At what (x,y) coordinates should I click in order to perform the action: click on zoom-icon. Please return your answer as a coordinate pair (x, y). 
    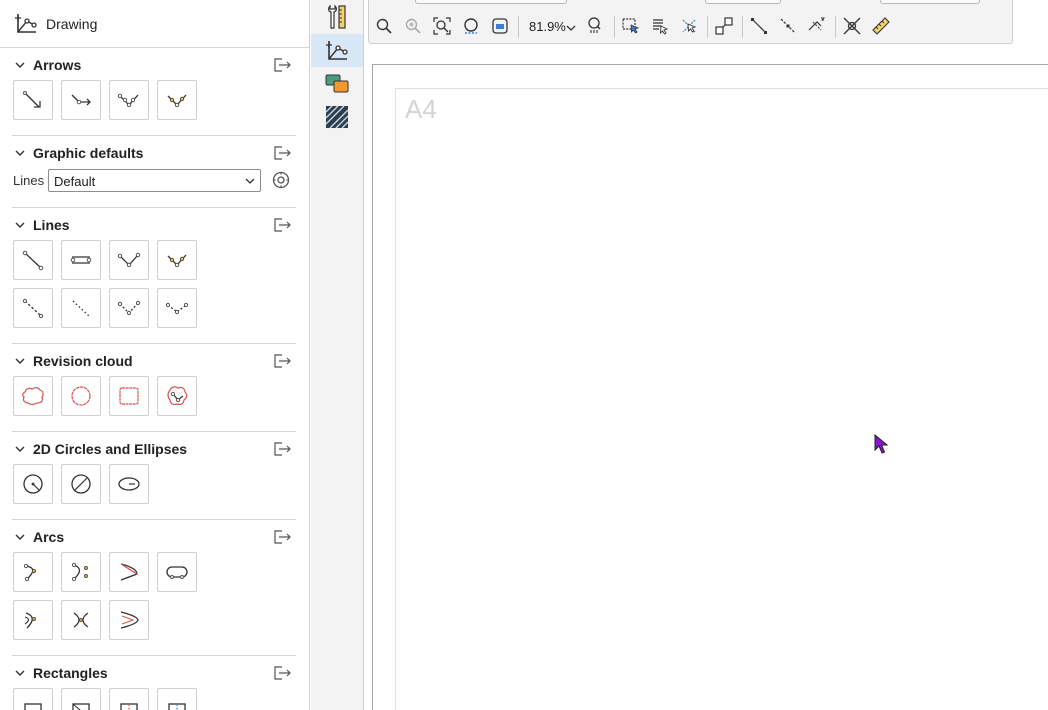
    Looking at the image, I should click on (384, 26).